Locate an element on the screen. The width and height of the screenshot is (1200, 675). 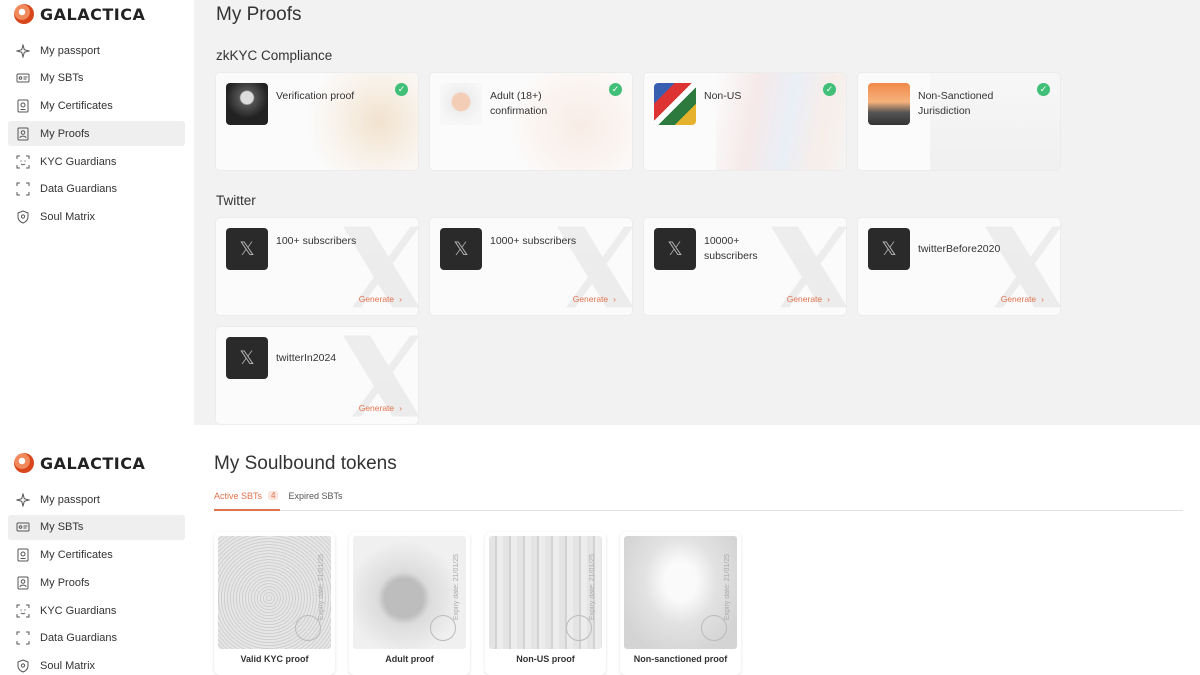
proof-card-non-us: Non-US ✓ is located at coordinates (745, 121).